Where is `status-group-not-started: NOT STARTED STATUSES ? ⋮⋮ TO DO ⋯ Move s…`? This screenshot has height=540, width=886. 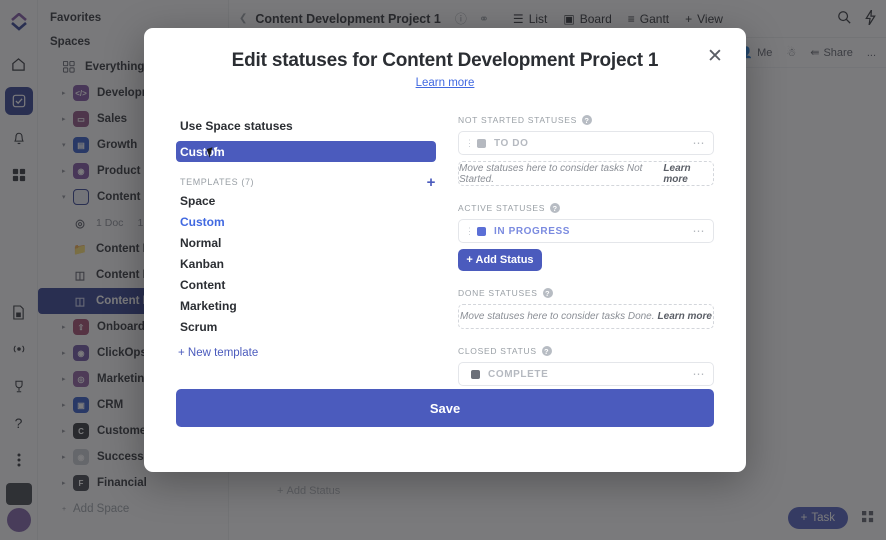 status-group-not-started: NOT STARTED STATUSES ? ⋮⋮ TO DO ⋯ Move s… is located at coordinates (586, 150).